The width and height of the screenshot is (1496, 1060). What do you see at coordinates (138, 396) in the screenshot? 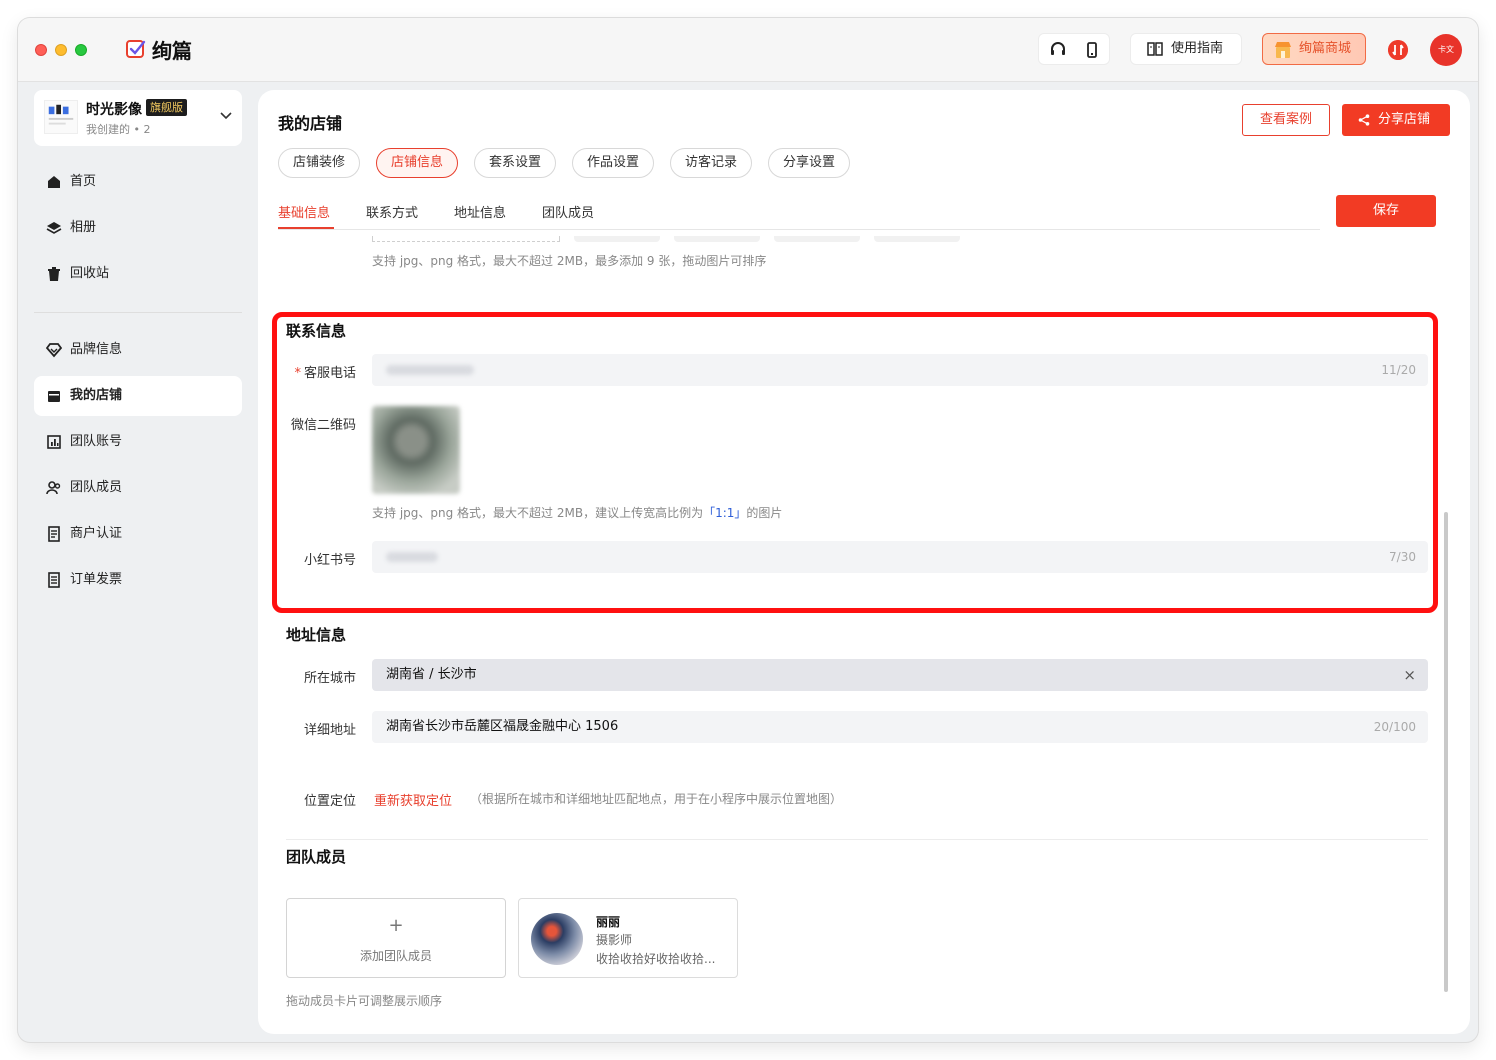
I see `nav-item-my-store: 我的店铺` at bounding box center [138, 396].